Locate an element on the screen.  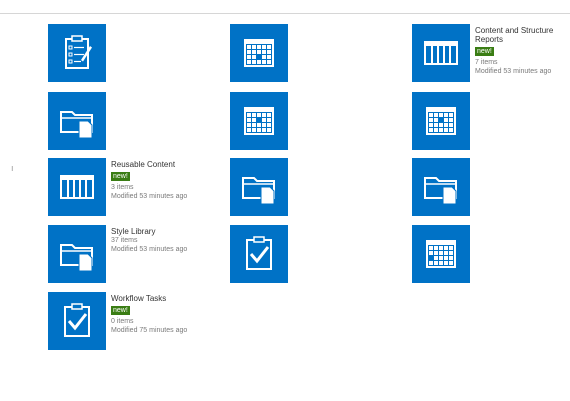
app-title-link: Workflow Tasks is located at coordinates (157, 298).